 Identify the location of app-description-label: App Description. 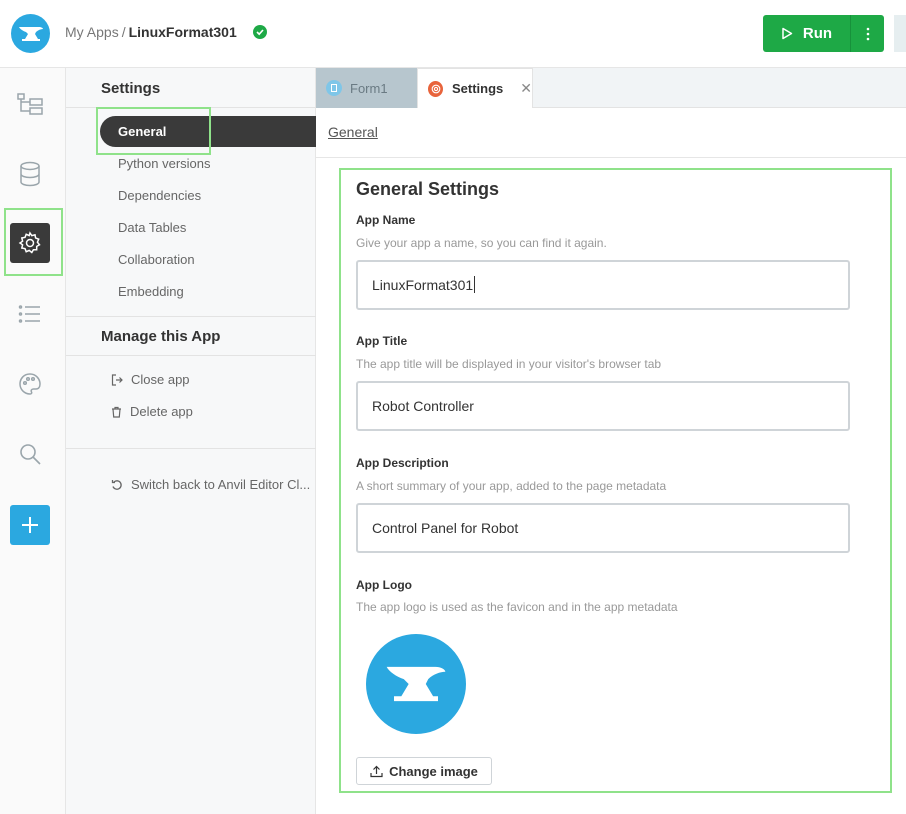
(402, 463).